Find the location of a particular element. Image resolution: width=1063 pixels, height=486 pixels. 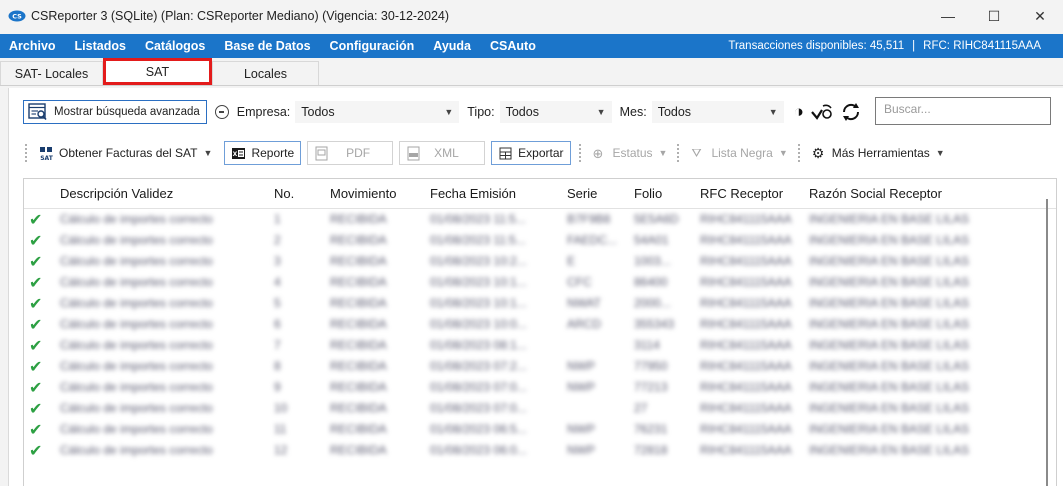

empresa-label: Empresa: is located at coordinates (263, 112).